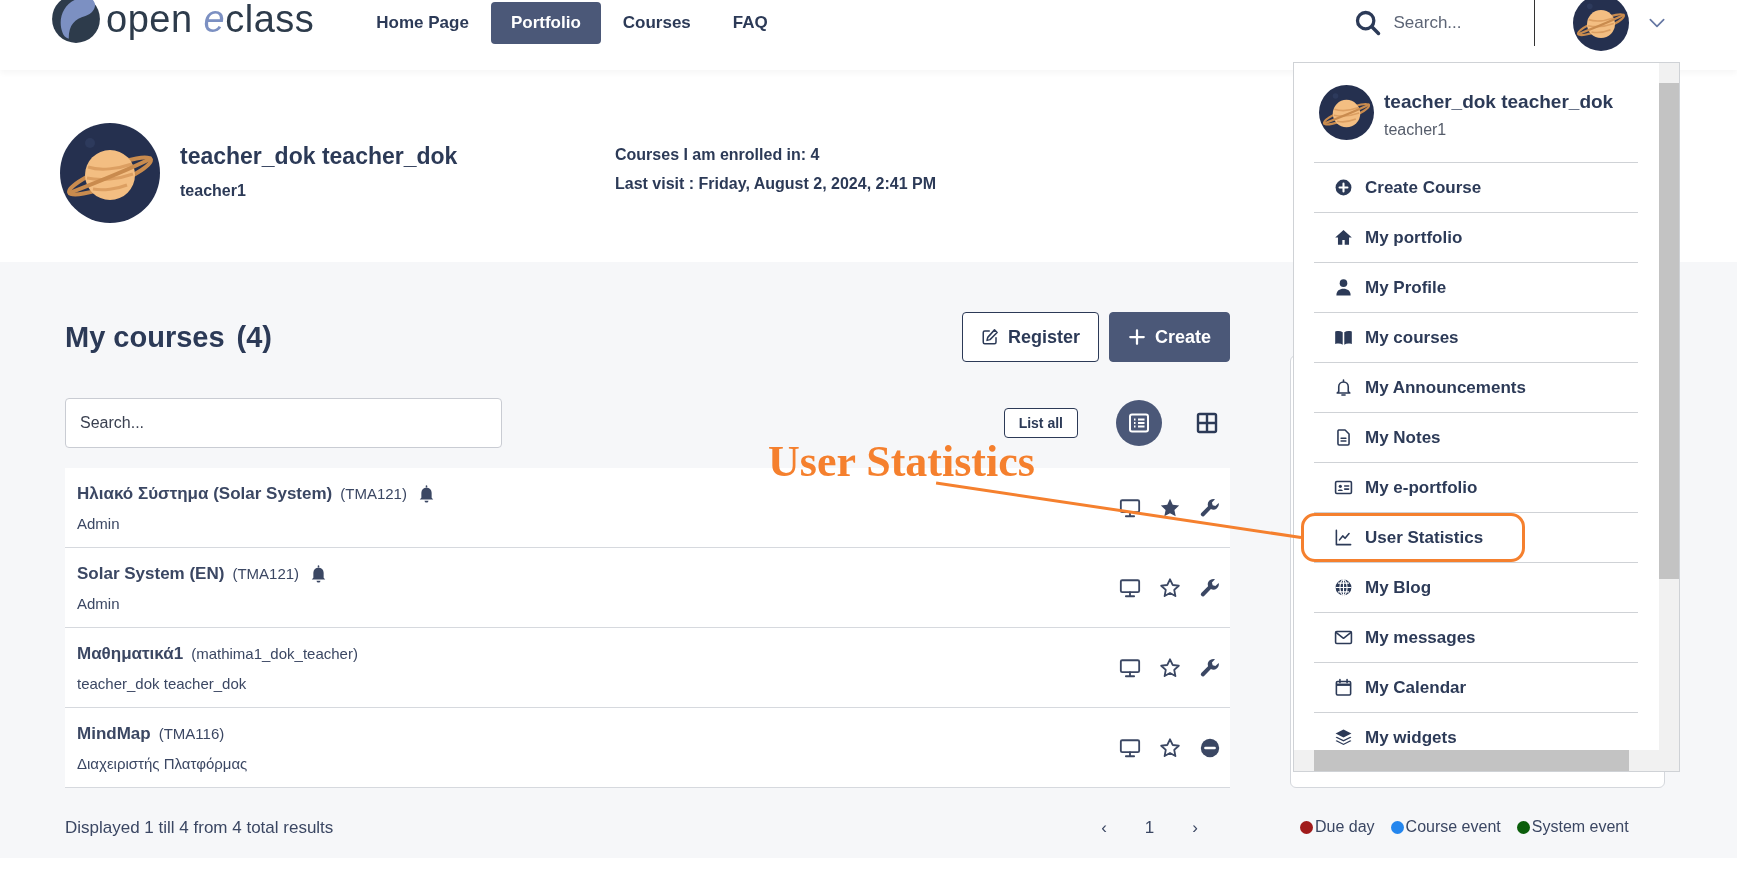 This screenshot has height=874, width=1737. Describe the element at coordinates (750, 23) in the screenshot. I see `nav-link: FAQ` at that location.